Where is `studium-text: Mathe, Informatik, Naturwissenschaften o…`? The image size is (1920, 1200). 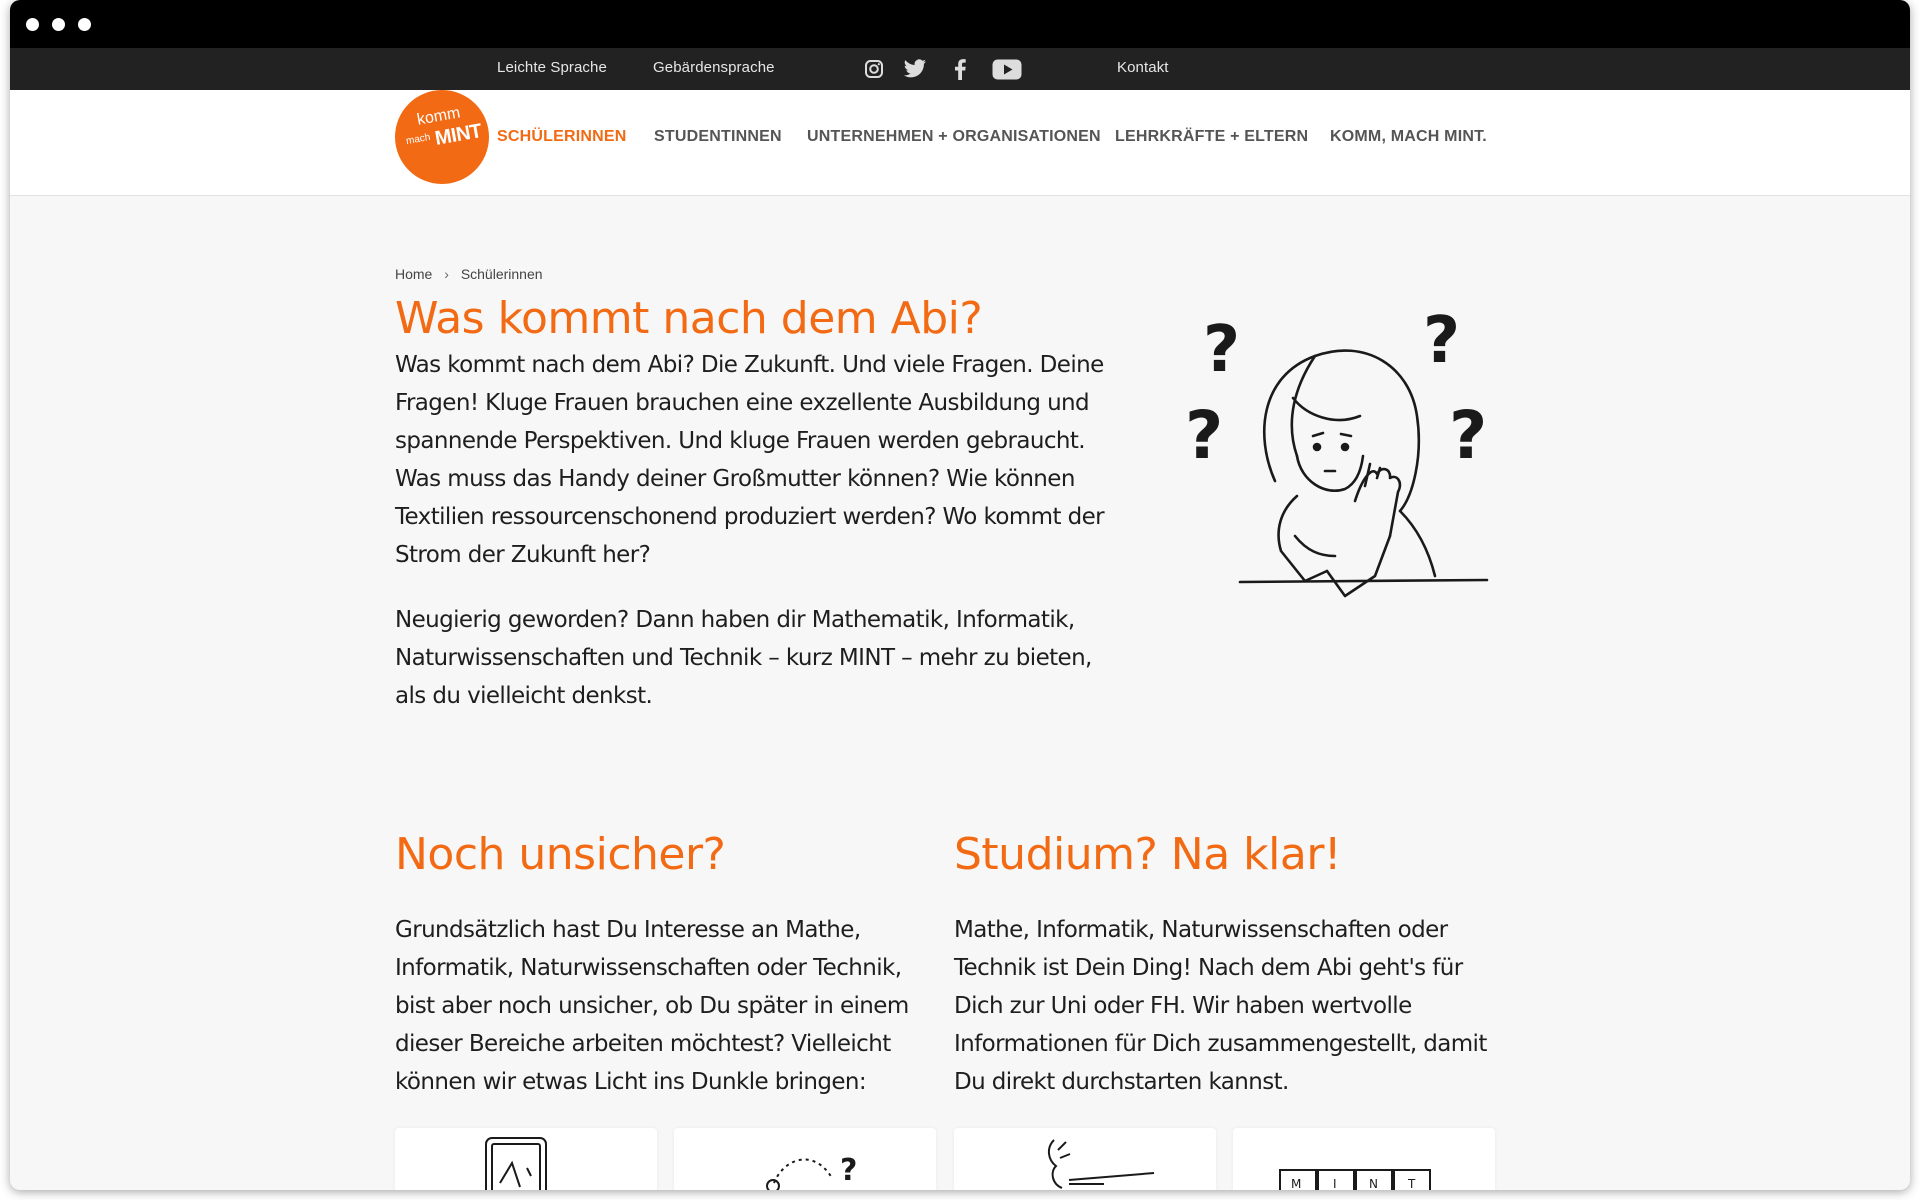
studium-text: Mathe, Informatik, Naturwissenschaften o… is located at coordinates (1220, 1006).